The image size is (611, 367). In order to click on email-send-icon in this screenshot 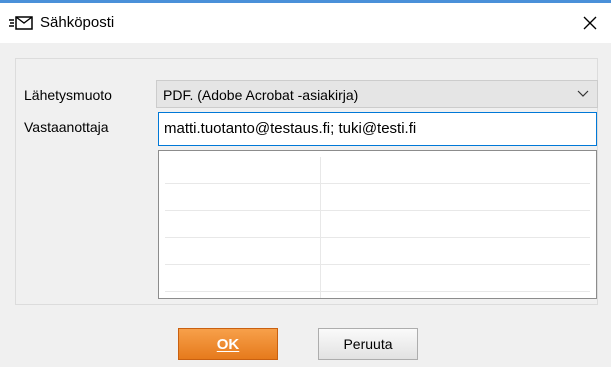, I will do `click(21, 23)`.